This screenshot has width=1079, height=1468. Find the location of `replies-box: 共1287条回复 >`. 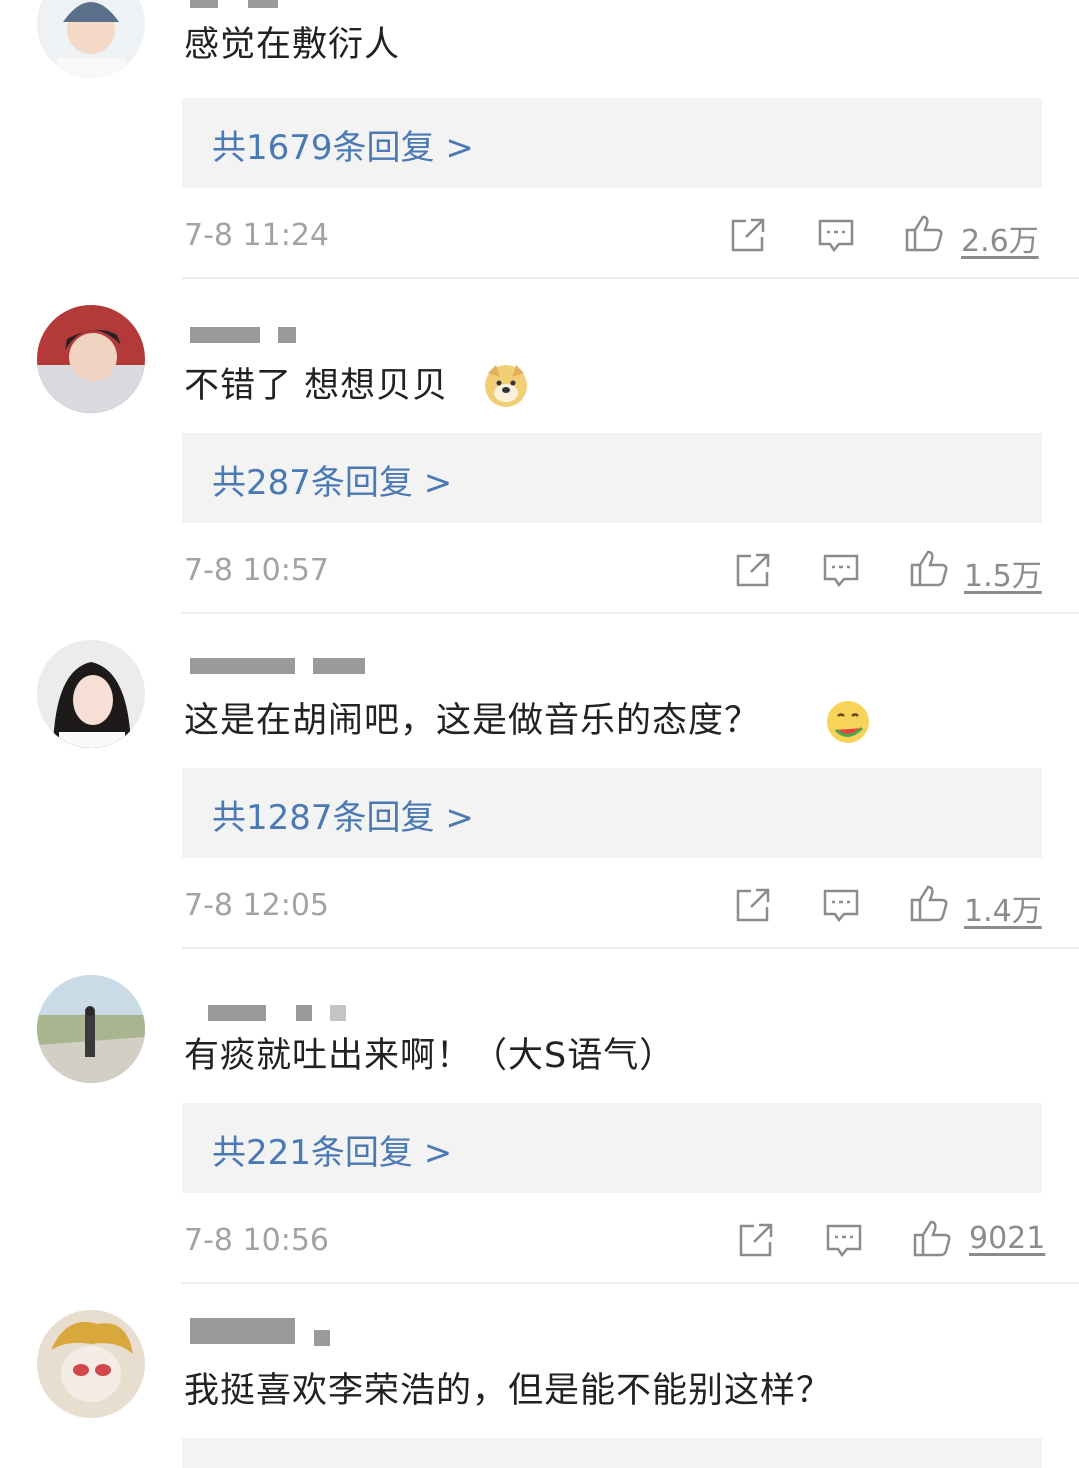

replies-box: 共1287条回复 > is located at coordinates (612, 813).